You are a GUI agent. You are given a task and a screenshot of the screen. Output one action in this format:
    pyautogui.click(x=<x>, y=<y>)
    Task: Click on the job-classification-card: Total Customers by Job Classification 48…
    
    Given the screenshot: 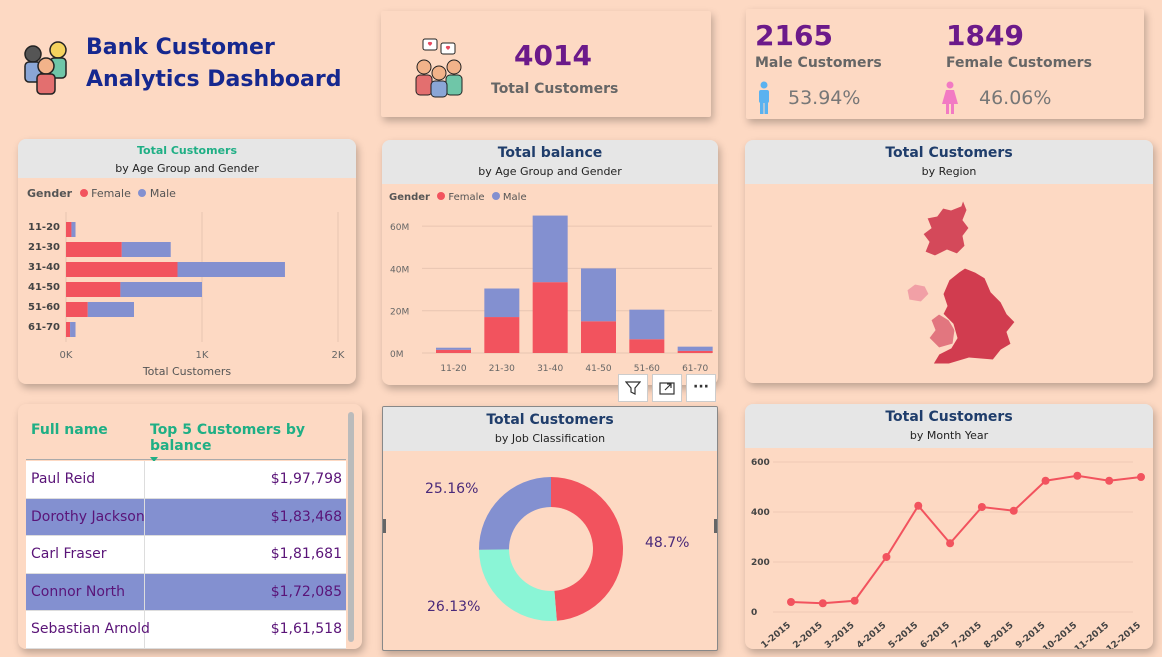 What is the action you would take?
    pyautogui.click(x=550, y=528)
    